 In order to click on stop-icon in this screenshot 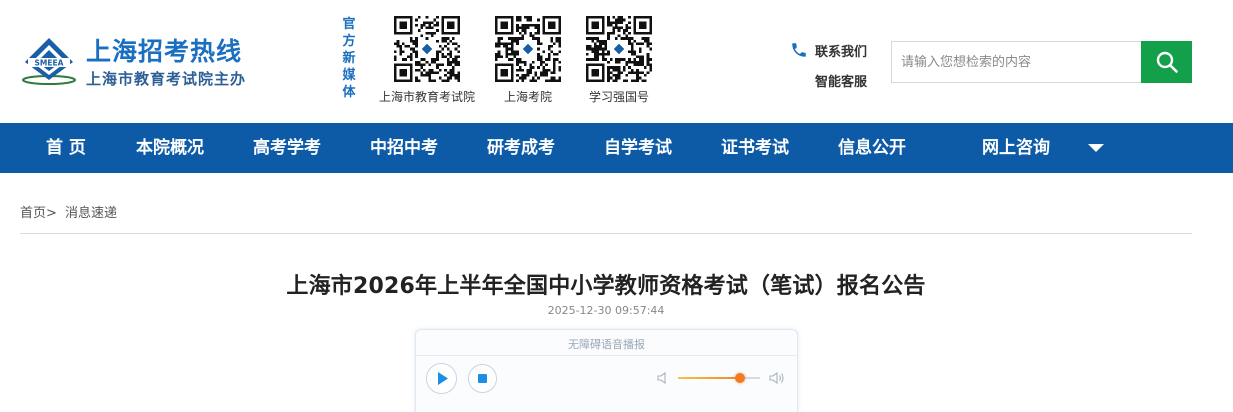, I will do `click(482, 378)`.